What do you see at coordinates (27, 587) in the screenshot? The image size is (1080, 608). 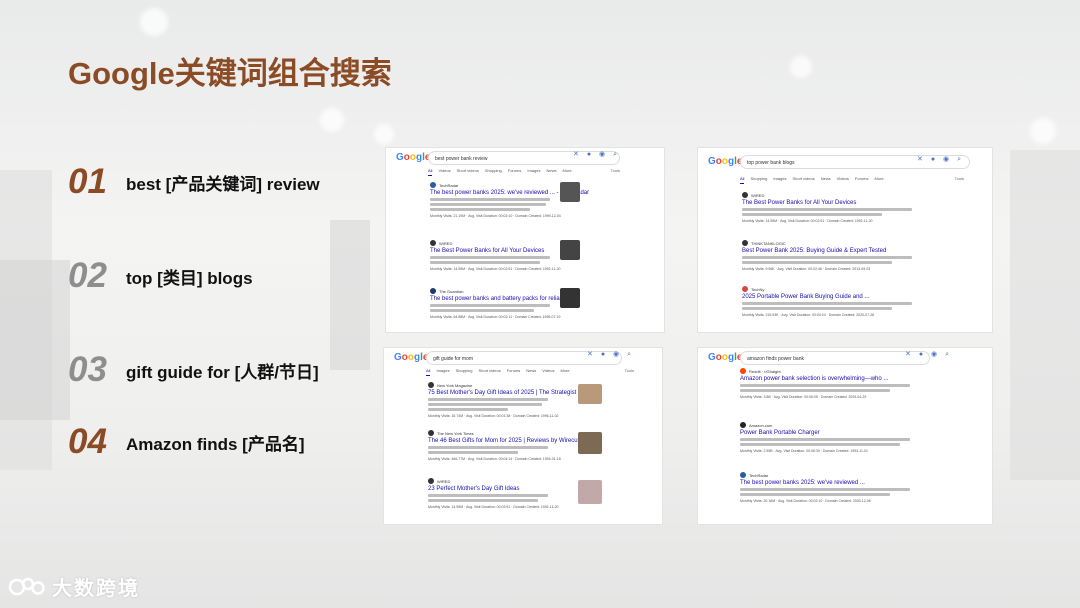 I see `brand-logo-icon` at bounding box center [27, 587].